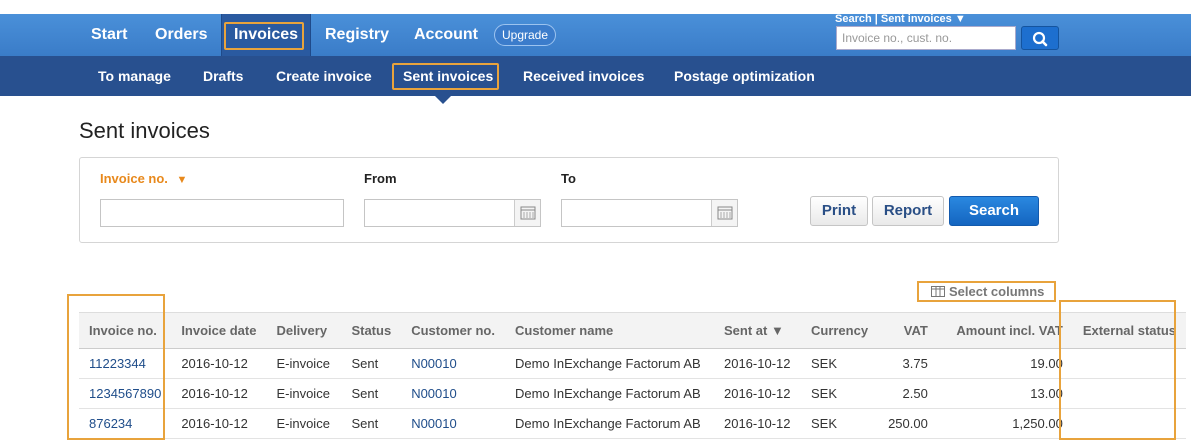  I want to click on select-columns-button: Select columns, so click(986, 291).